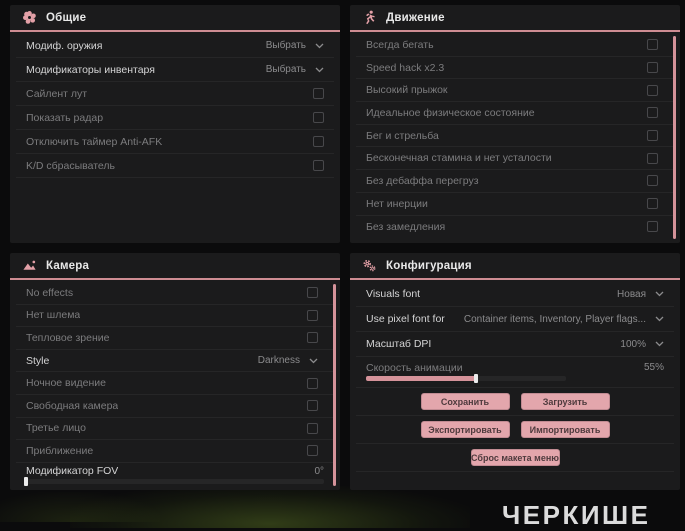 This screenshot has width=685, height=531. I want to click on runner-icon, so click(369, 17).